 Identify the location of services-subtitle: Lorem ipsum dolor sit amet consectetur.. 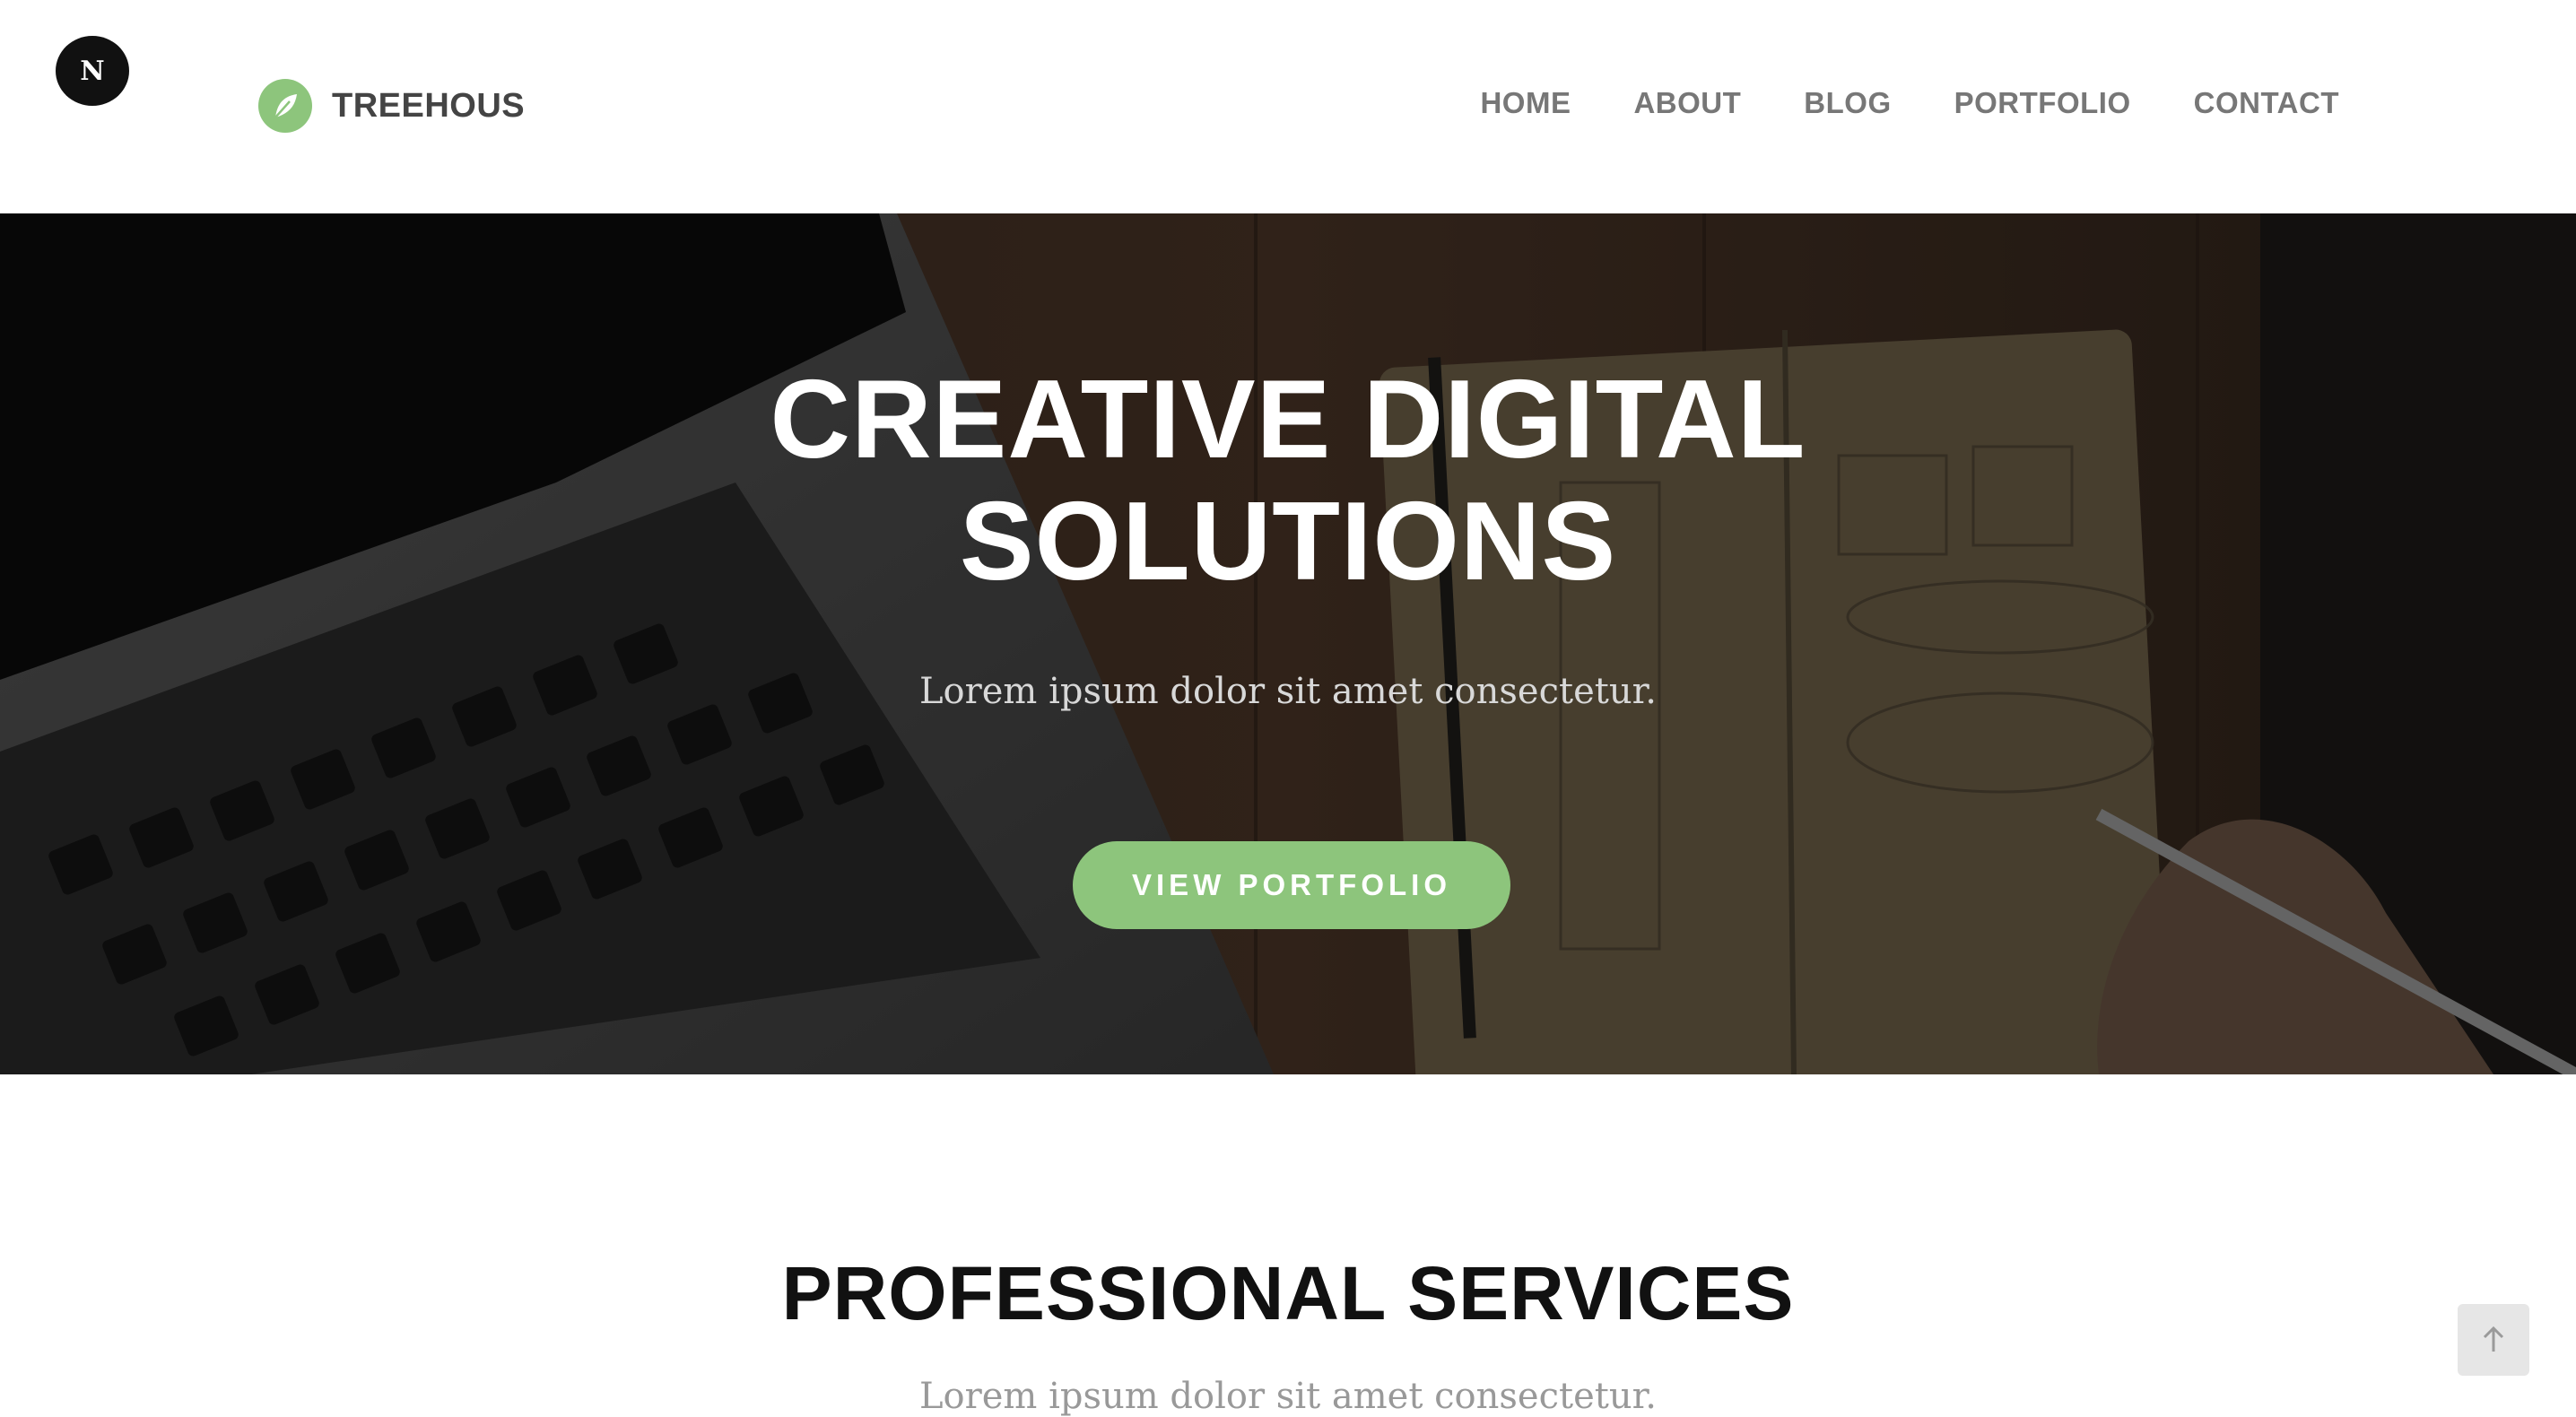
(1288, 1396).